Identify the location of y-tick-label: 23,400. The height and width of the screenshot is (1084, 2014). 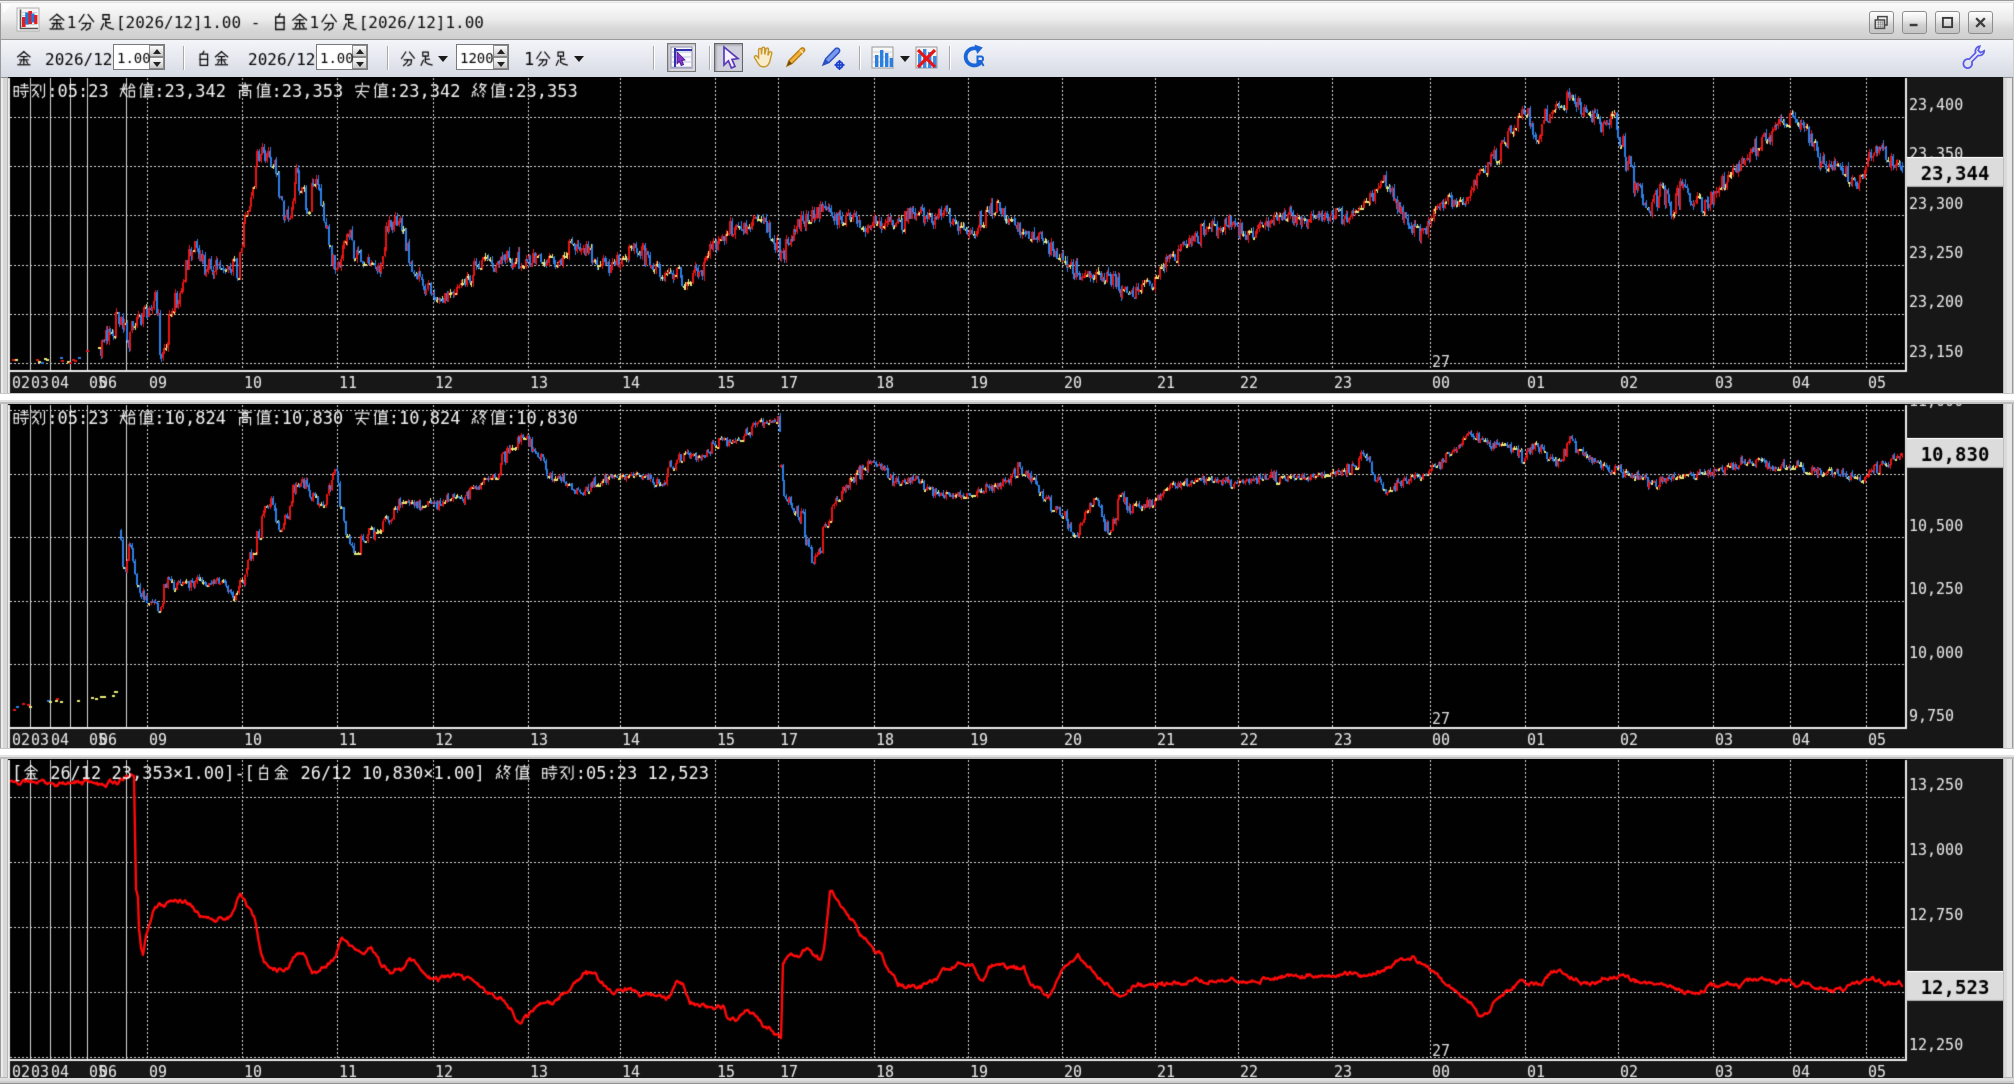
(1936, 105).